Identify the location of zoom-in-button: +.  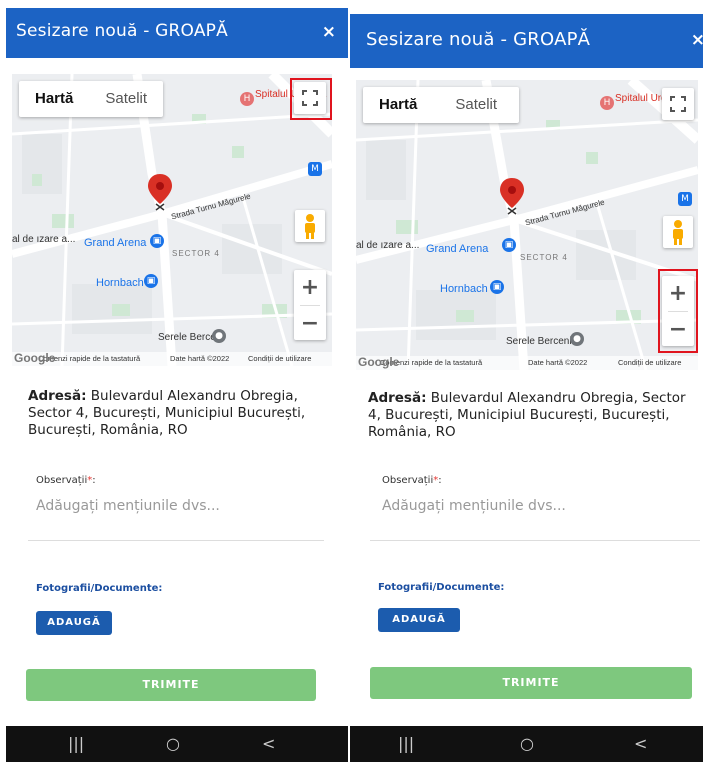
(310, 287).